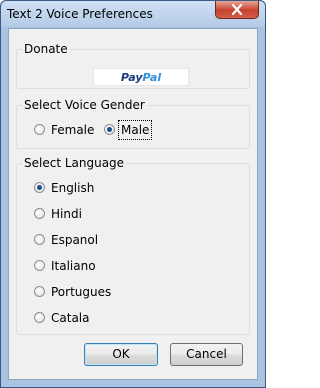 The image size is (320, 388). I want to click on close-icon, so click(237, 9).